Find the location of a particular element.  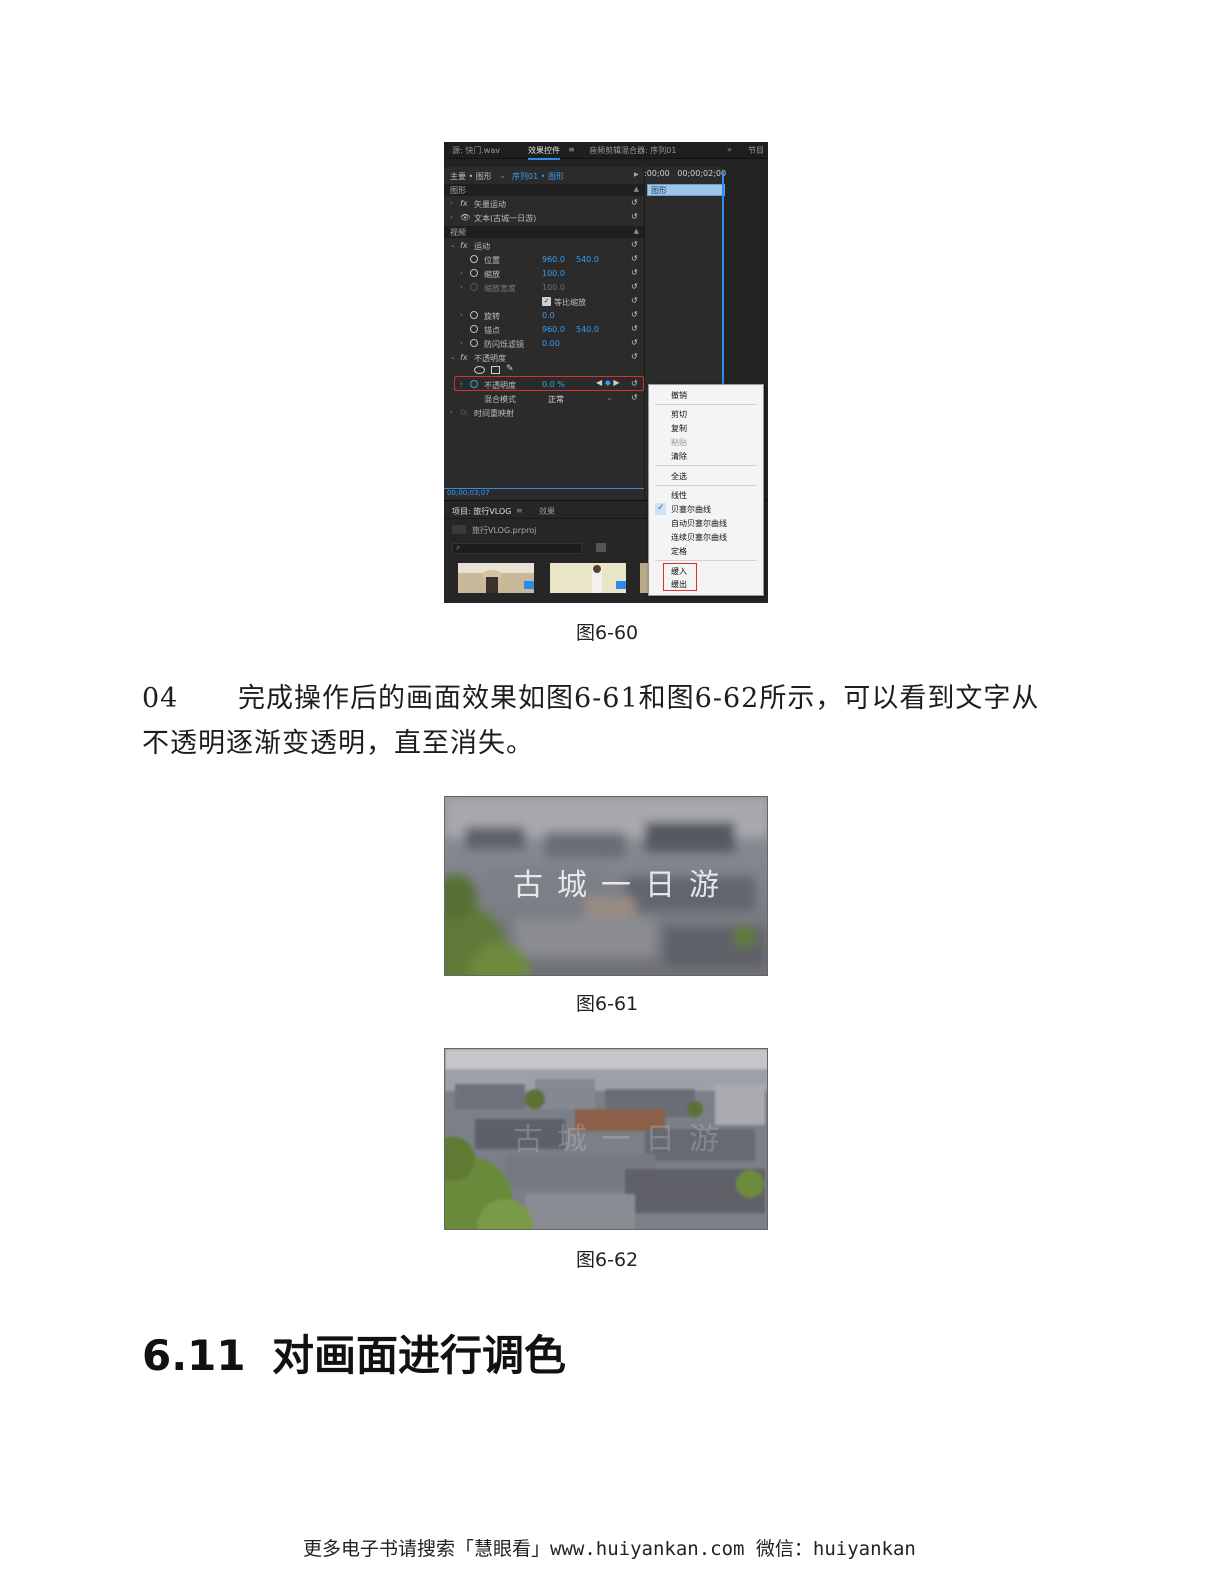

rectangle-mask-icon is located at coordinates (495, 370).